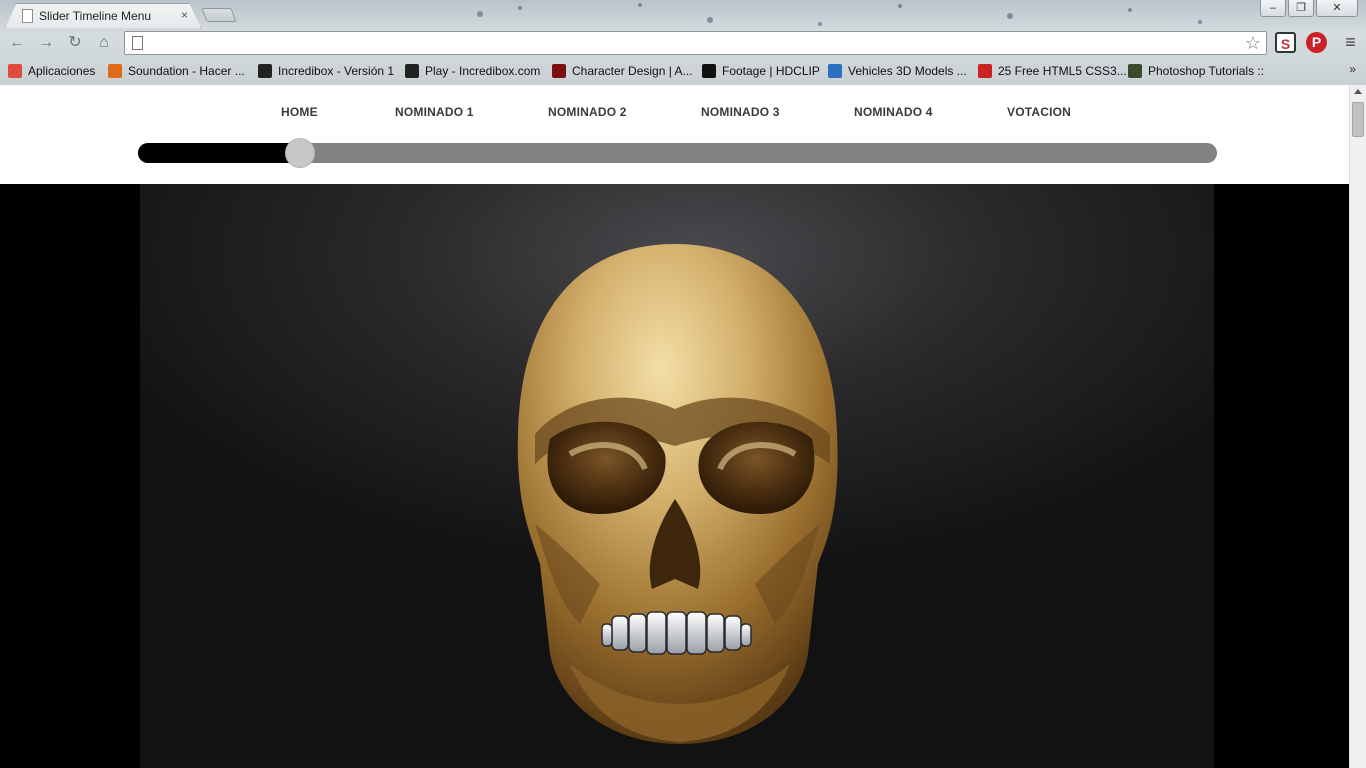  Describe the element at coordinates (1206, 71) in the screenshot. I see `bookmark-label: Photoshop Tutorials ::` at that location.